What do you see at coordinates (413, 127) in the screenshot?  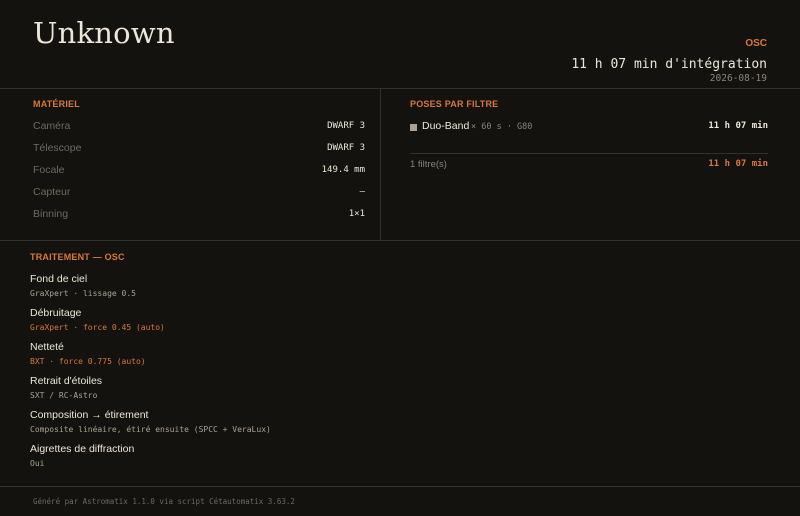 I see `filter-color-swatch` at bounding box center [413, 127].